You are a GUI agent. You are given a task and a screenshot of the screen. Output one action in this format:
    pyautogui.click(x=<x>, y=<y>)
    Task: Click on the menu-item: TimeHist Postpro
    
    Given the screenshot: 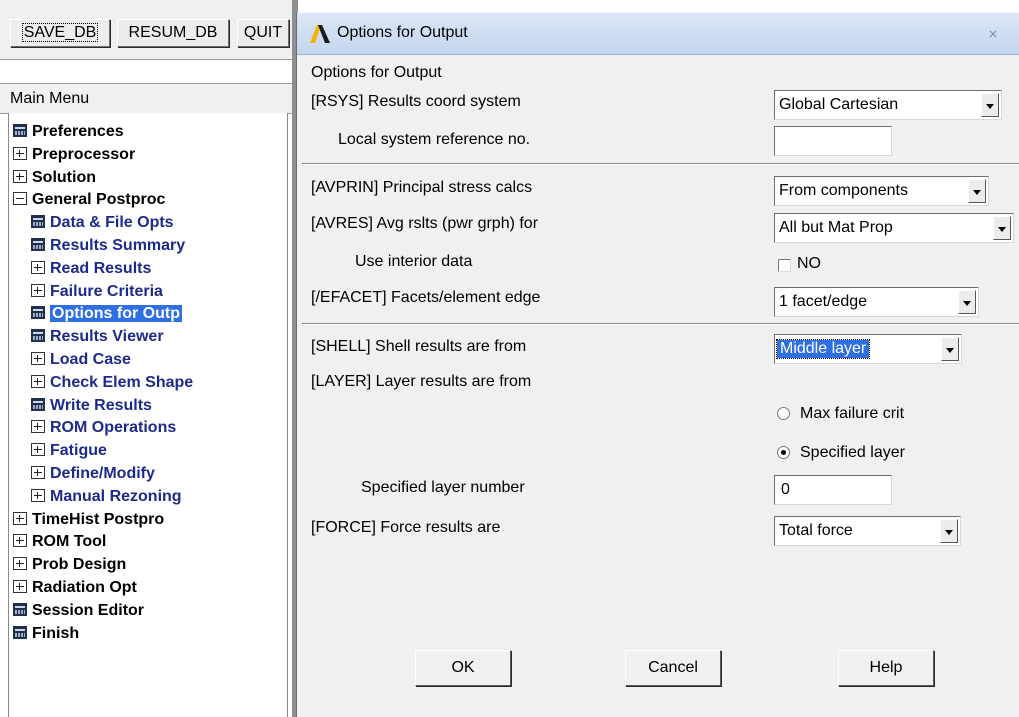 What is the action you would take?
    pyautogui.click(x=88, y=520)
    